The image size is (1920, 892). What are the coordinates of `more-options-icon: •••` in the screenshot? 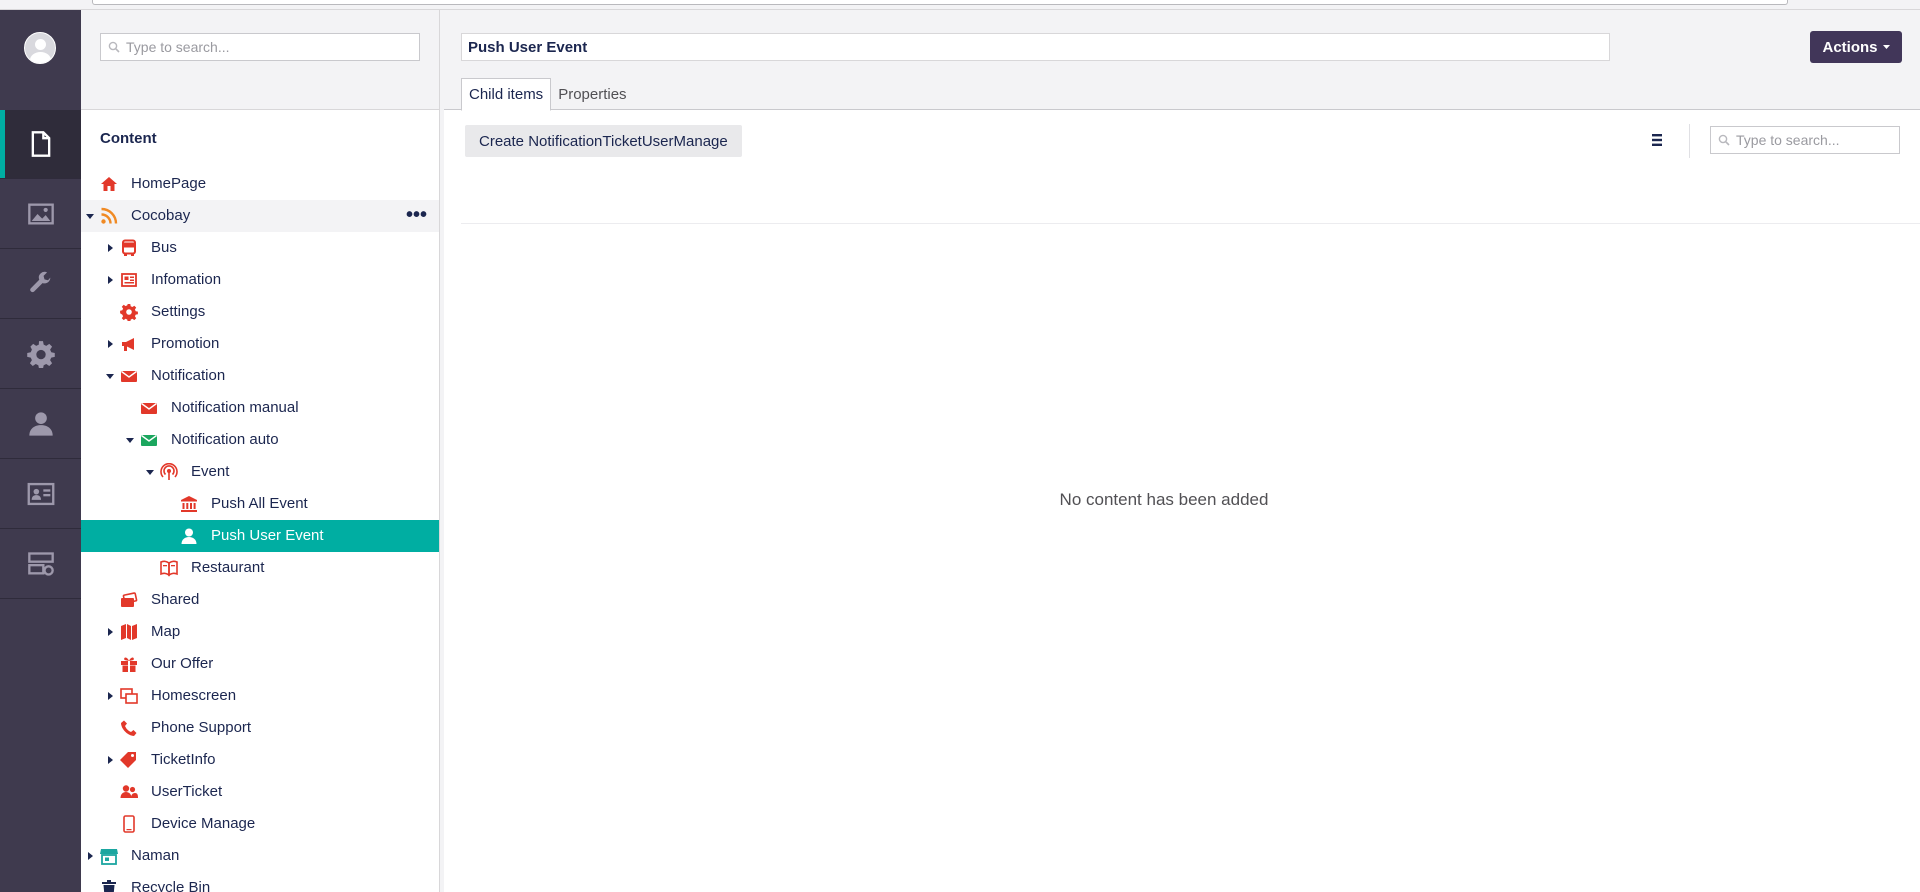 It's located at (416, 215).